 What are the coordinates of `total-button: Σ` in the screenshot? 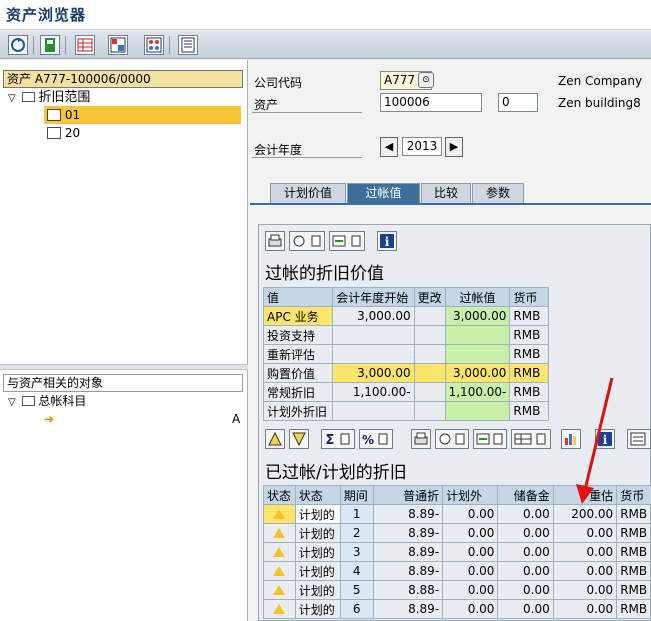 It's located at (338, 439).